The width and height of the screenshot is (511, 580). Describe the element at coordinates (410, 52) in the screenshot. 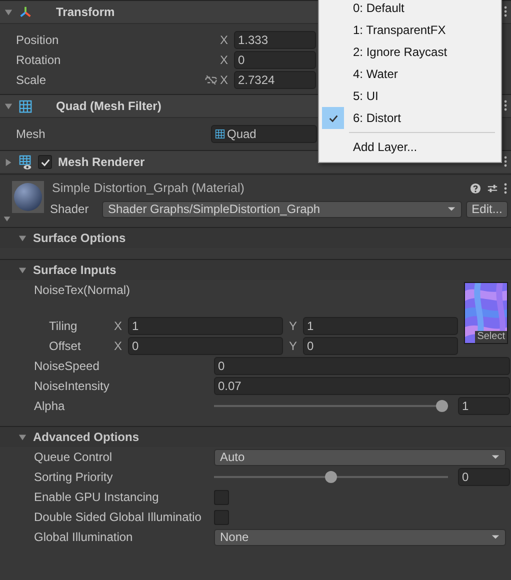

I see `menu-item: 2: Ignore Raycast` at that location.